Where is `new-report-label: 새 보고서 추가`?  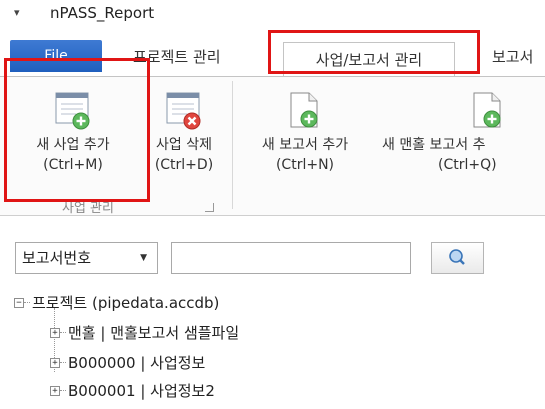 new-report-label: 새 보고서 추가 is located at coordinates (305, 145).